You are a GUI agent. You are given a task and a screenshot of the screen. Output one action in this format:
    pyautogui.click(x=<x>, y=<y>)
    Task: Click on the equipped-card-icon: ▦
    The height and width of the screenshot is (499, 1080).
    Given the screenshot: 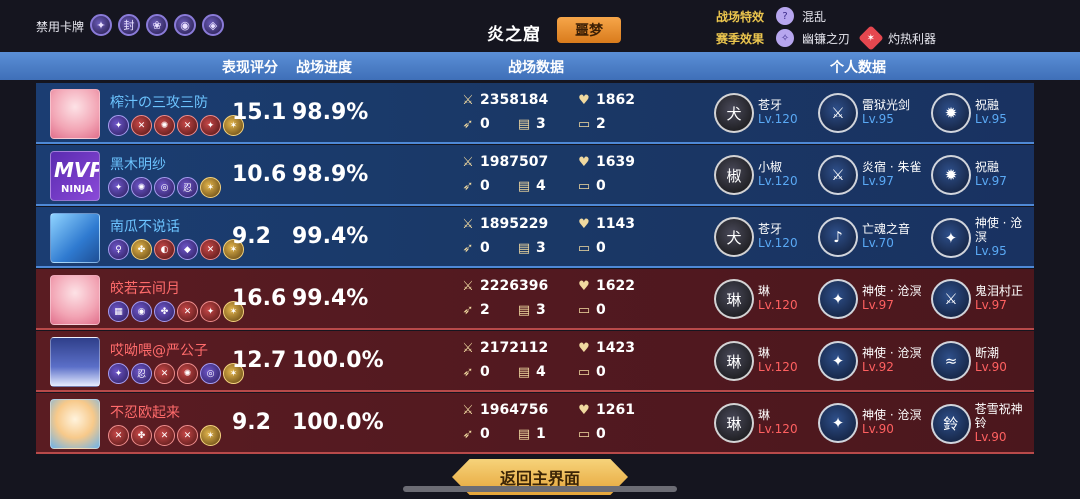 What is the action you would take?
    pyautogui.click(x=118, y=311)
    